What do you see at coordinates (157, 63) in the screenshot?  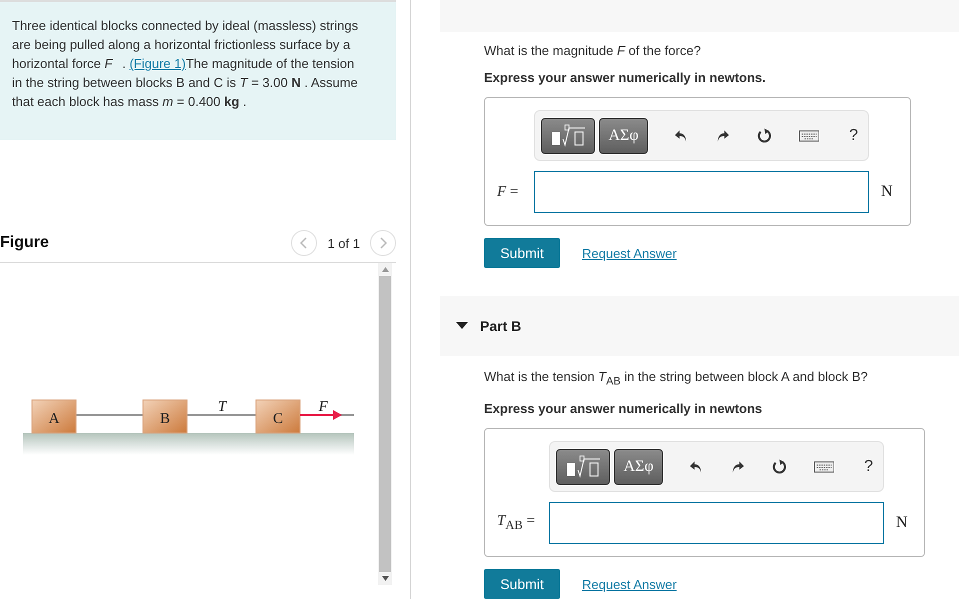 I see `figure-link: (Figure 1)` at bounding box center [157, 63].